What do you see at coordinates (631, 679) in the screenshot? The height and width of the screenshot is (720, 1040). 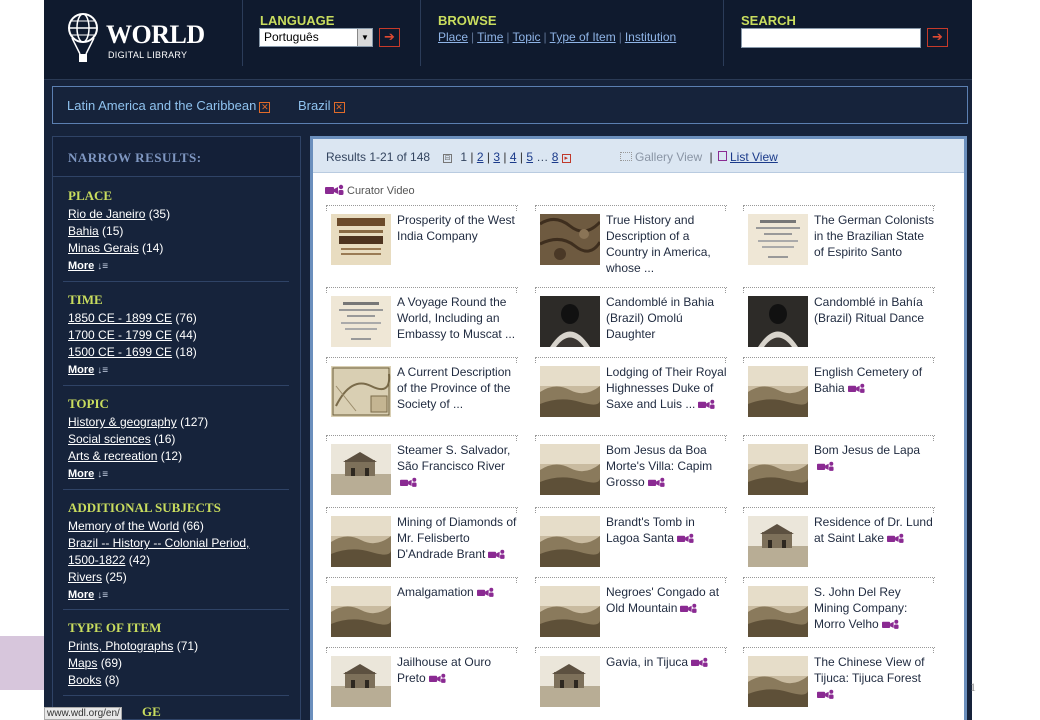 I see `result-card: Gavia, in Tijuca` at bounding box center [631, 679].